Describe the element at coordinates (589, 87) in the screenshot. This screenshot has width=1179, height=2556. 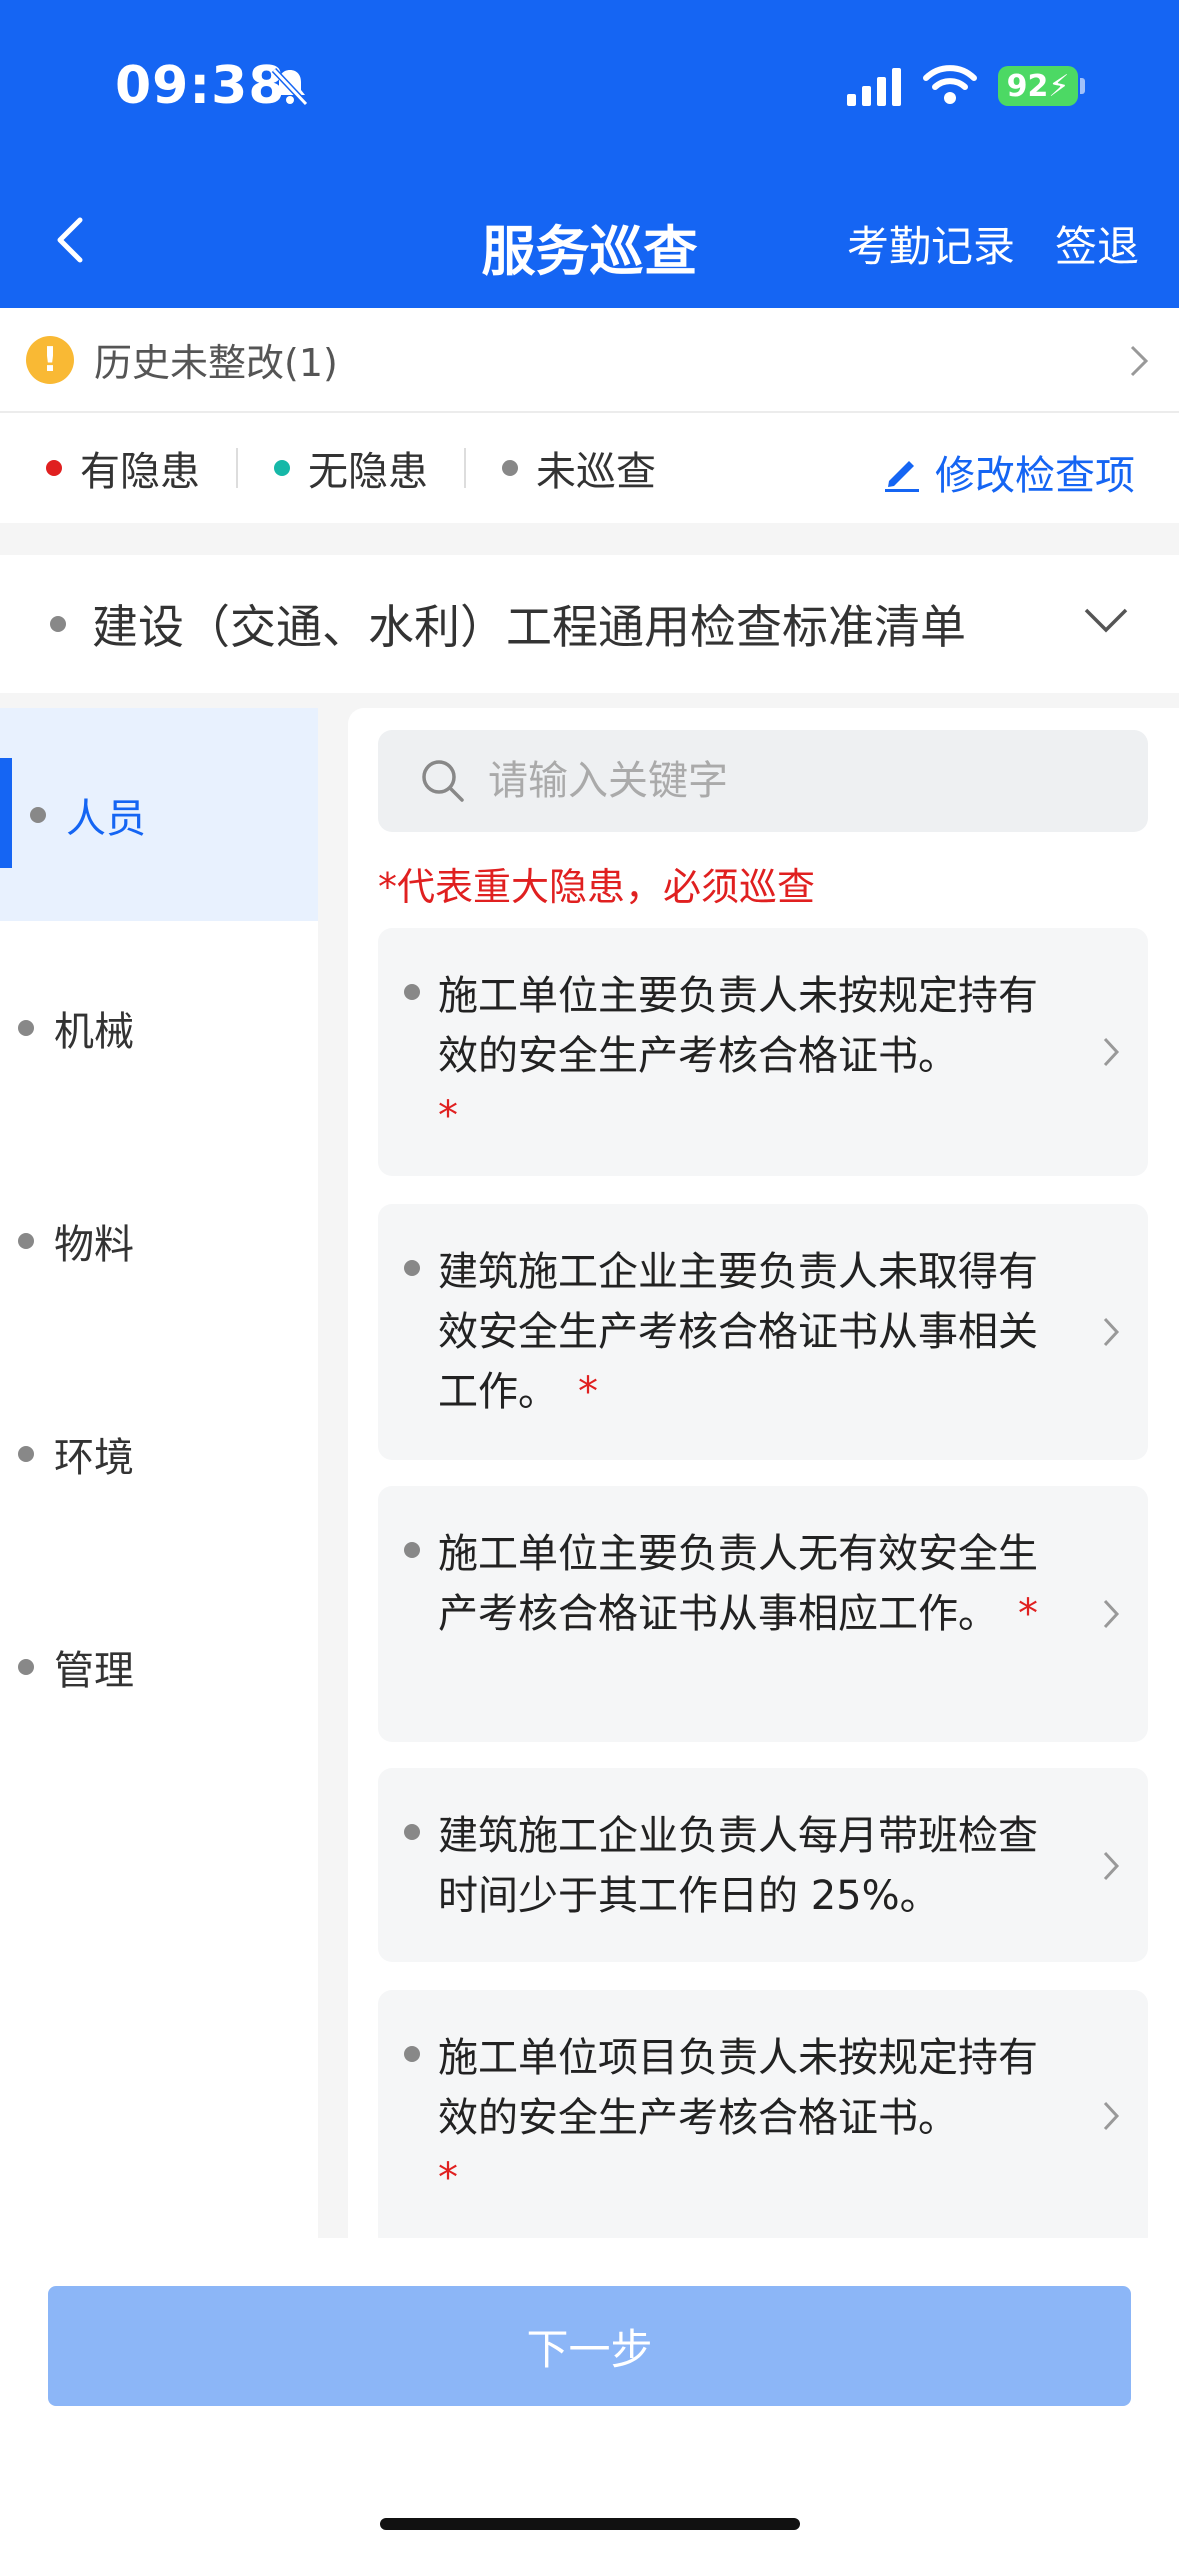
I see `status-bar: 09:38 92 ⚡` at that location.